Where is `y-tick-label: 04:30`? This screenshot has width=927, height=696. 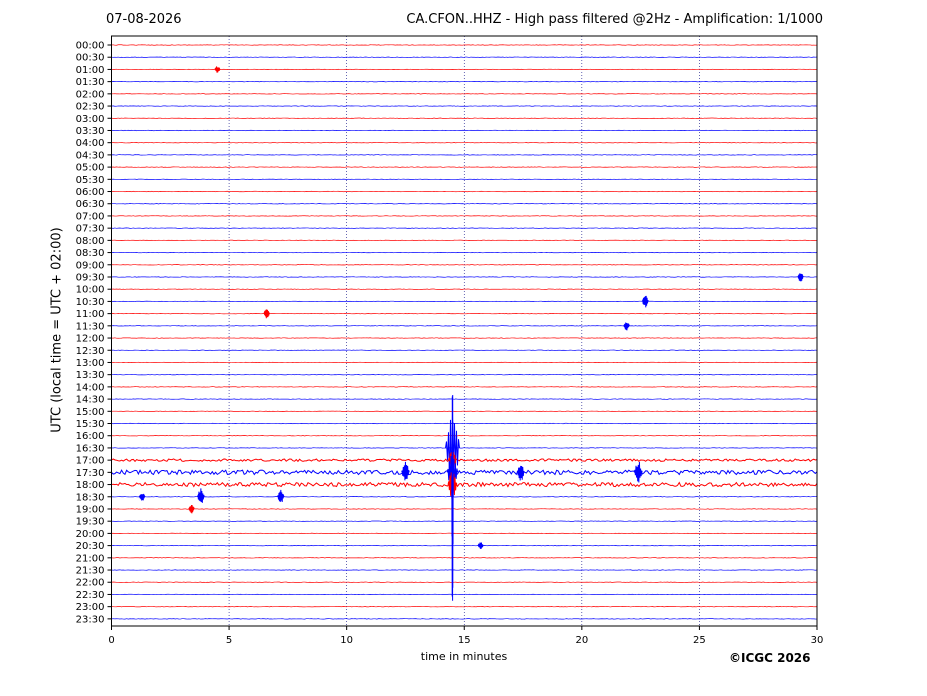 y-tick-label: 04:30 is located at coordinates (90, 155).